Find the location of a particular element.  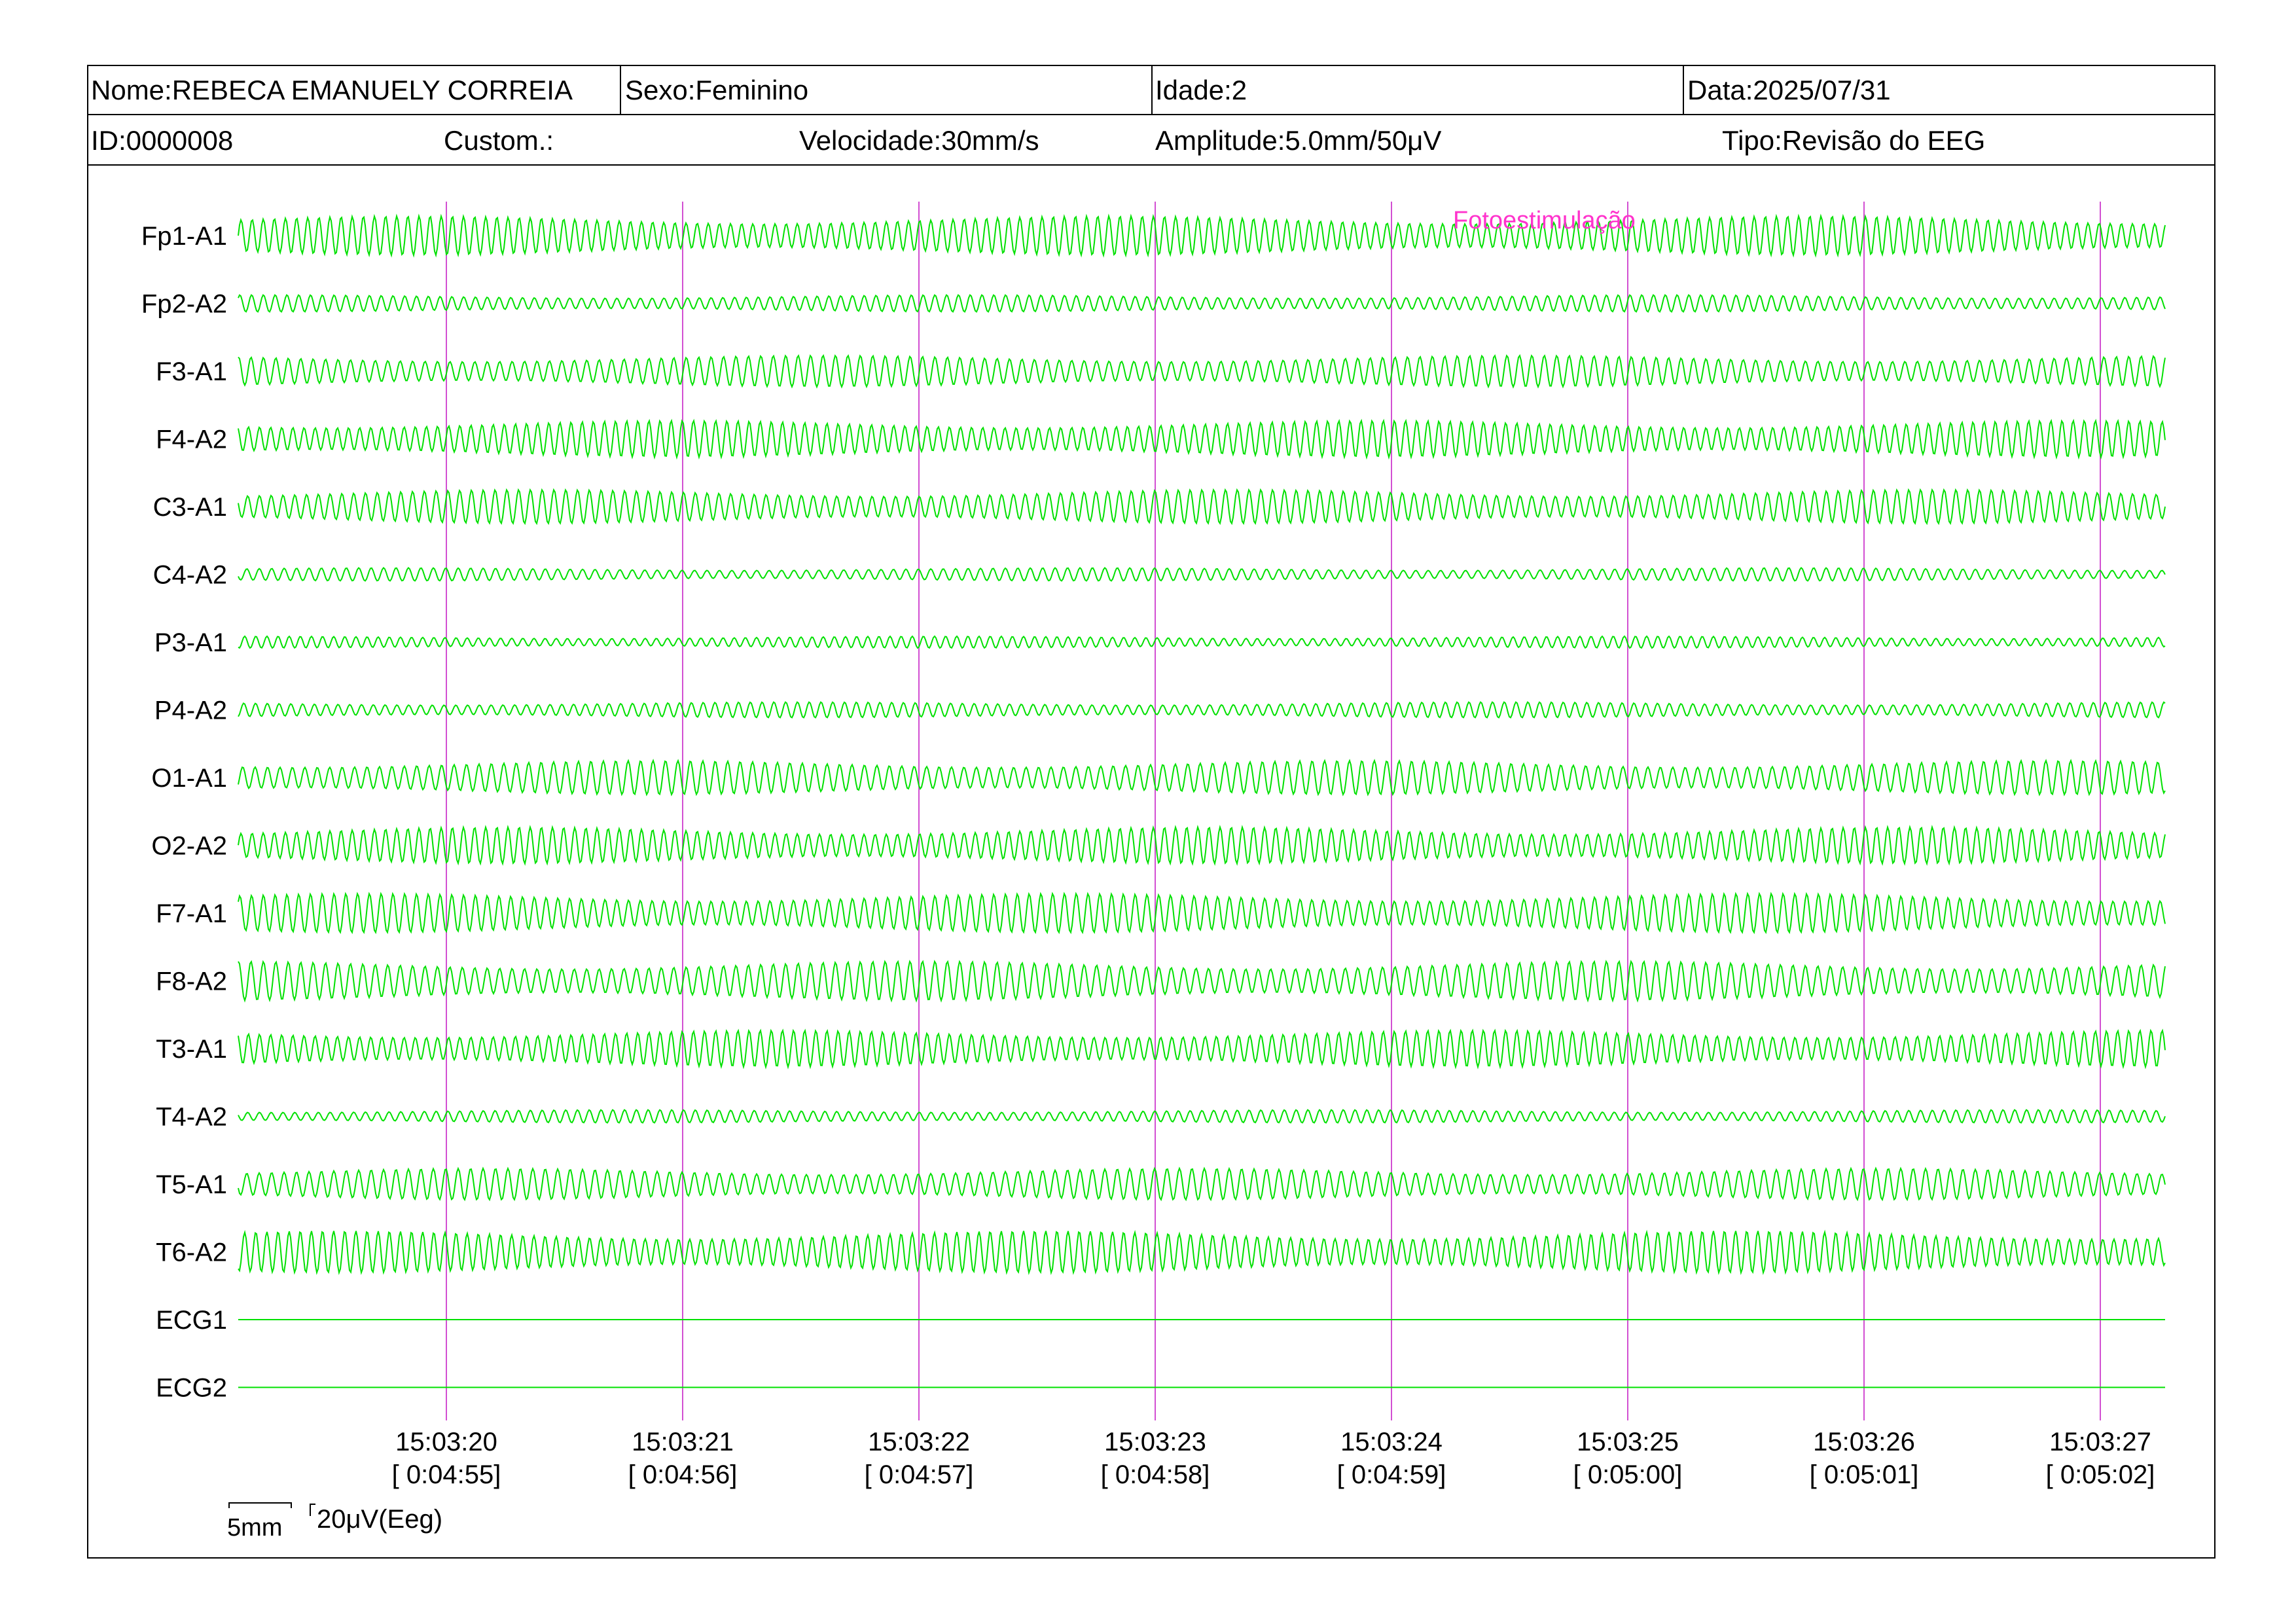

channel-label: O1-A1 is located at coordinates (189, 778).